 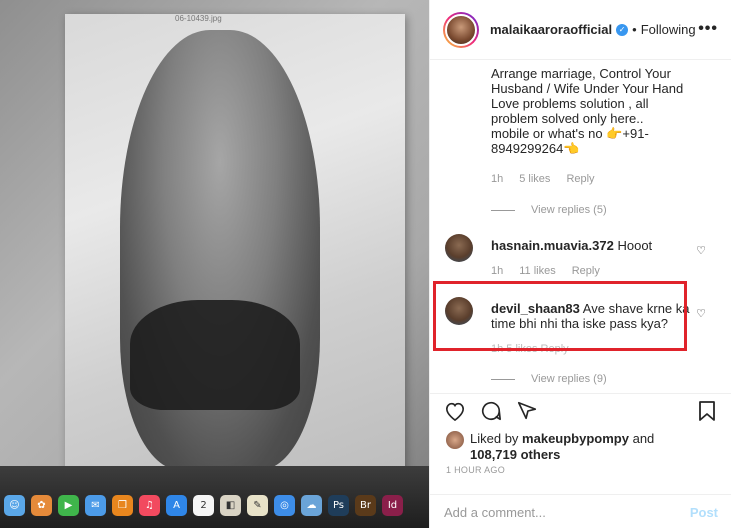 I want to click on comment-bubble-icon, so click(x=491, y=411).